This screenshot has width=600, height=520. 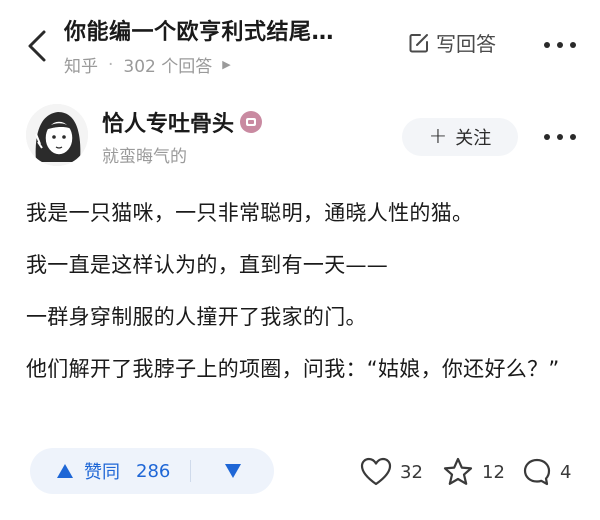 I want to click on question-meta: 知乎 · 302 个回答 ▶, so click(x=147, y=65).